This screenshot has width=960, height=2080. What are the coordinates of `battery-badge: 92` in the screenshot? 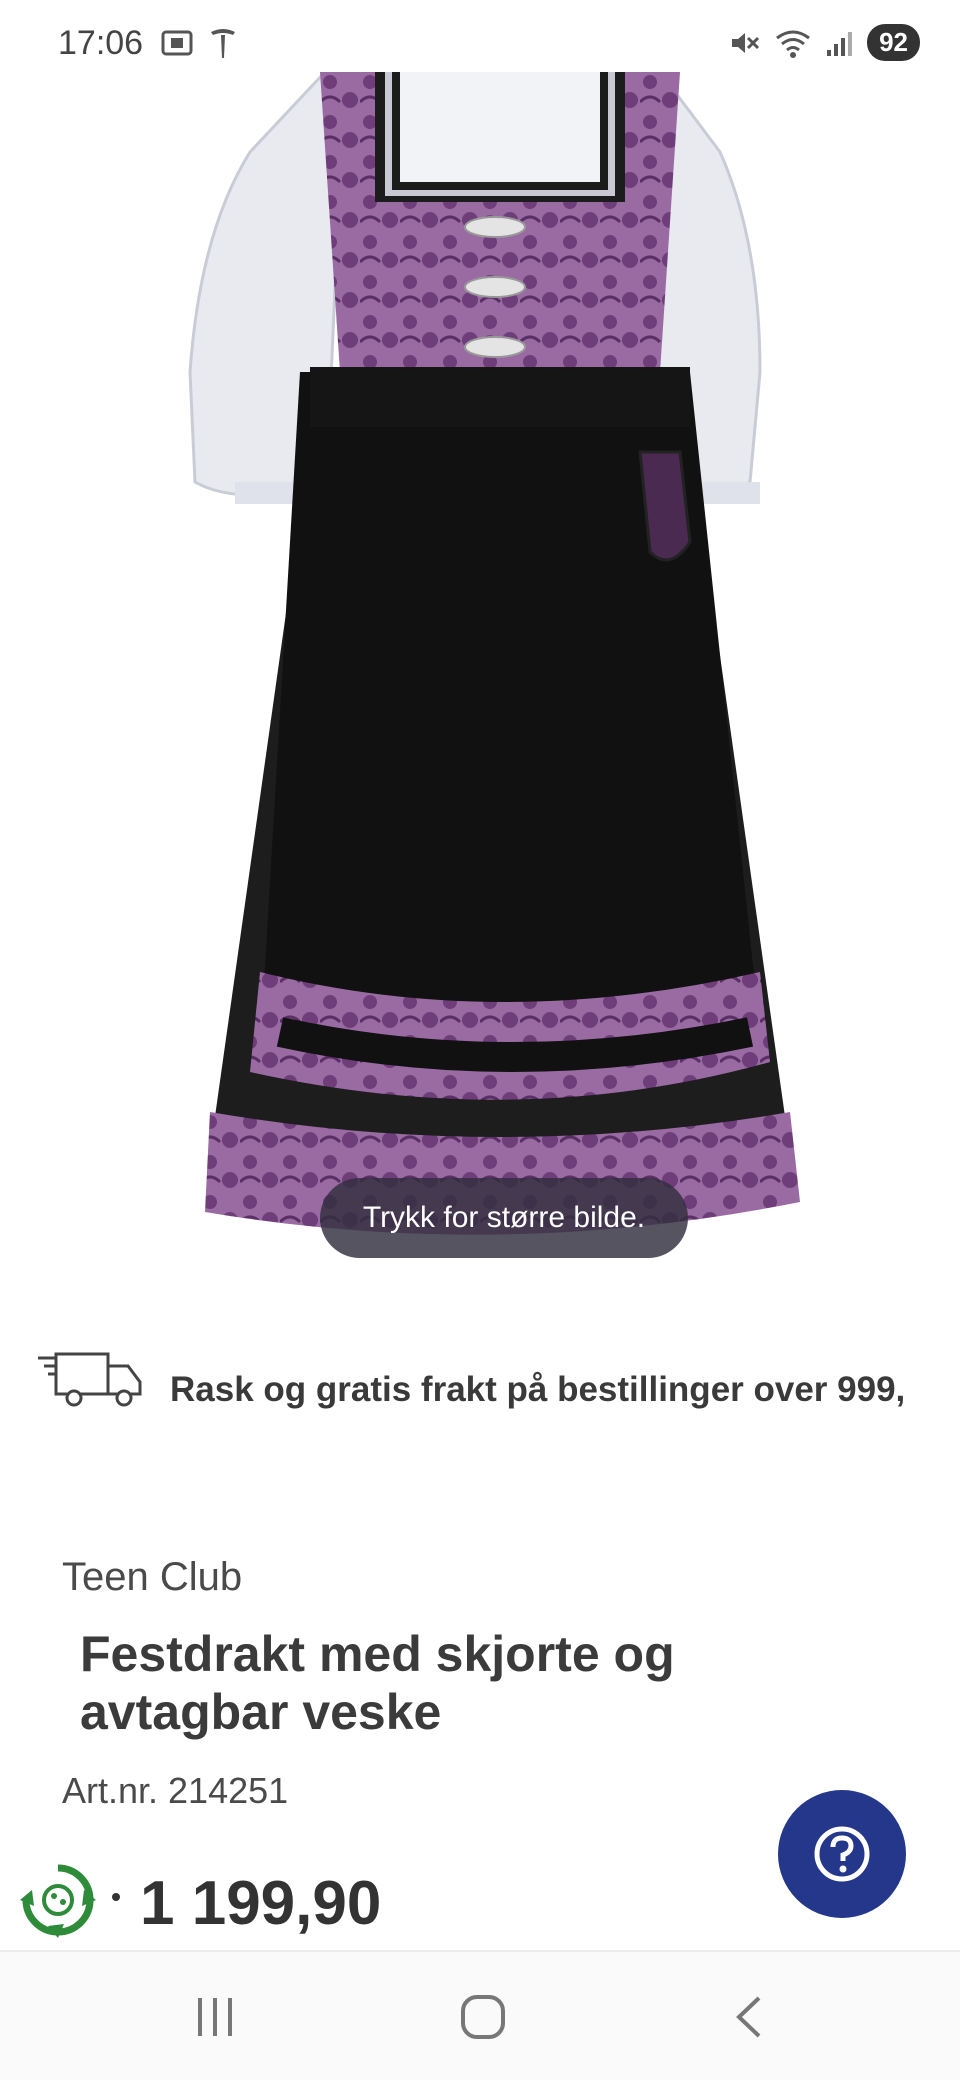 It's located at (893, 42).